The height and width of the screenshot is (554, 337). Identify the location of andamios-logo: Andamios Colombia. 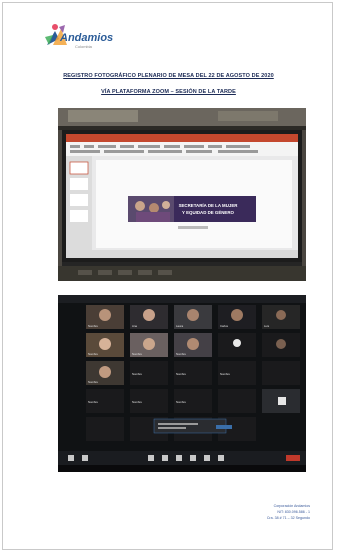
(83, 37).